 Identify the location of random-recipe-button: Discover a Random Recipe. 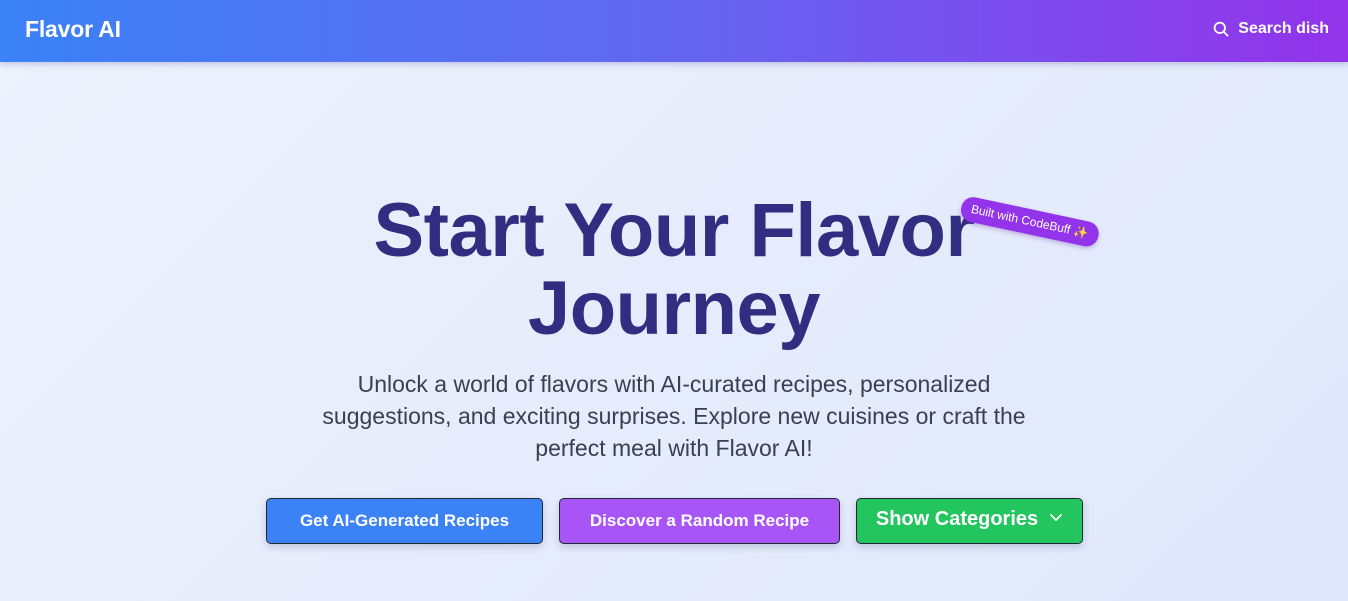
(699, 521).